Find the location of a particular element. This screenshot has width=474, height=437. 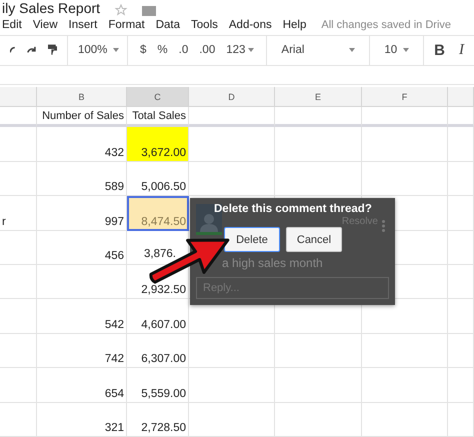

dialog-prompt: Delete this comment thread? is located at coordinates (293, 209).